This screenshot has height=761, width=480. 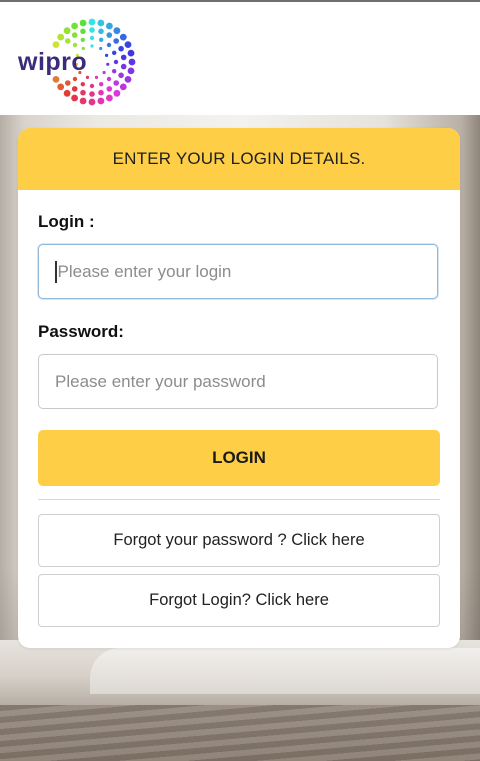 What do you see at coordinates (240, 733) in the screenshot?
I see `background-blanket` at bounding box center [240, 733].